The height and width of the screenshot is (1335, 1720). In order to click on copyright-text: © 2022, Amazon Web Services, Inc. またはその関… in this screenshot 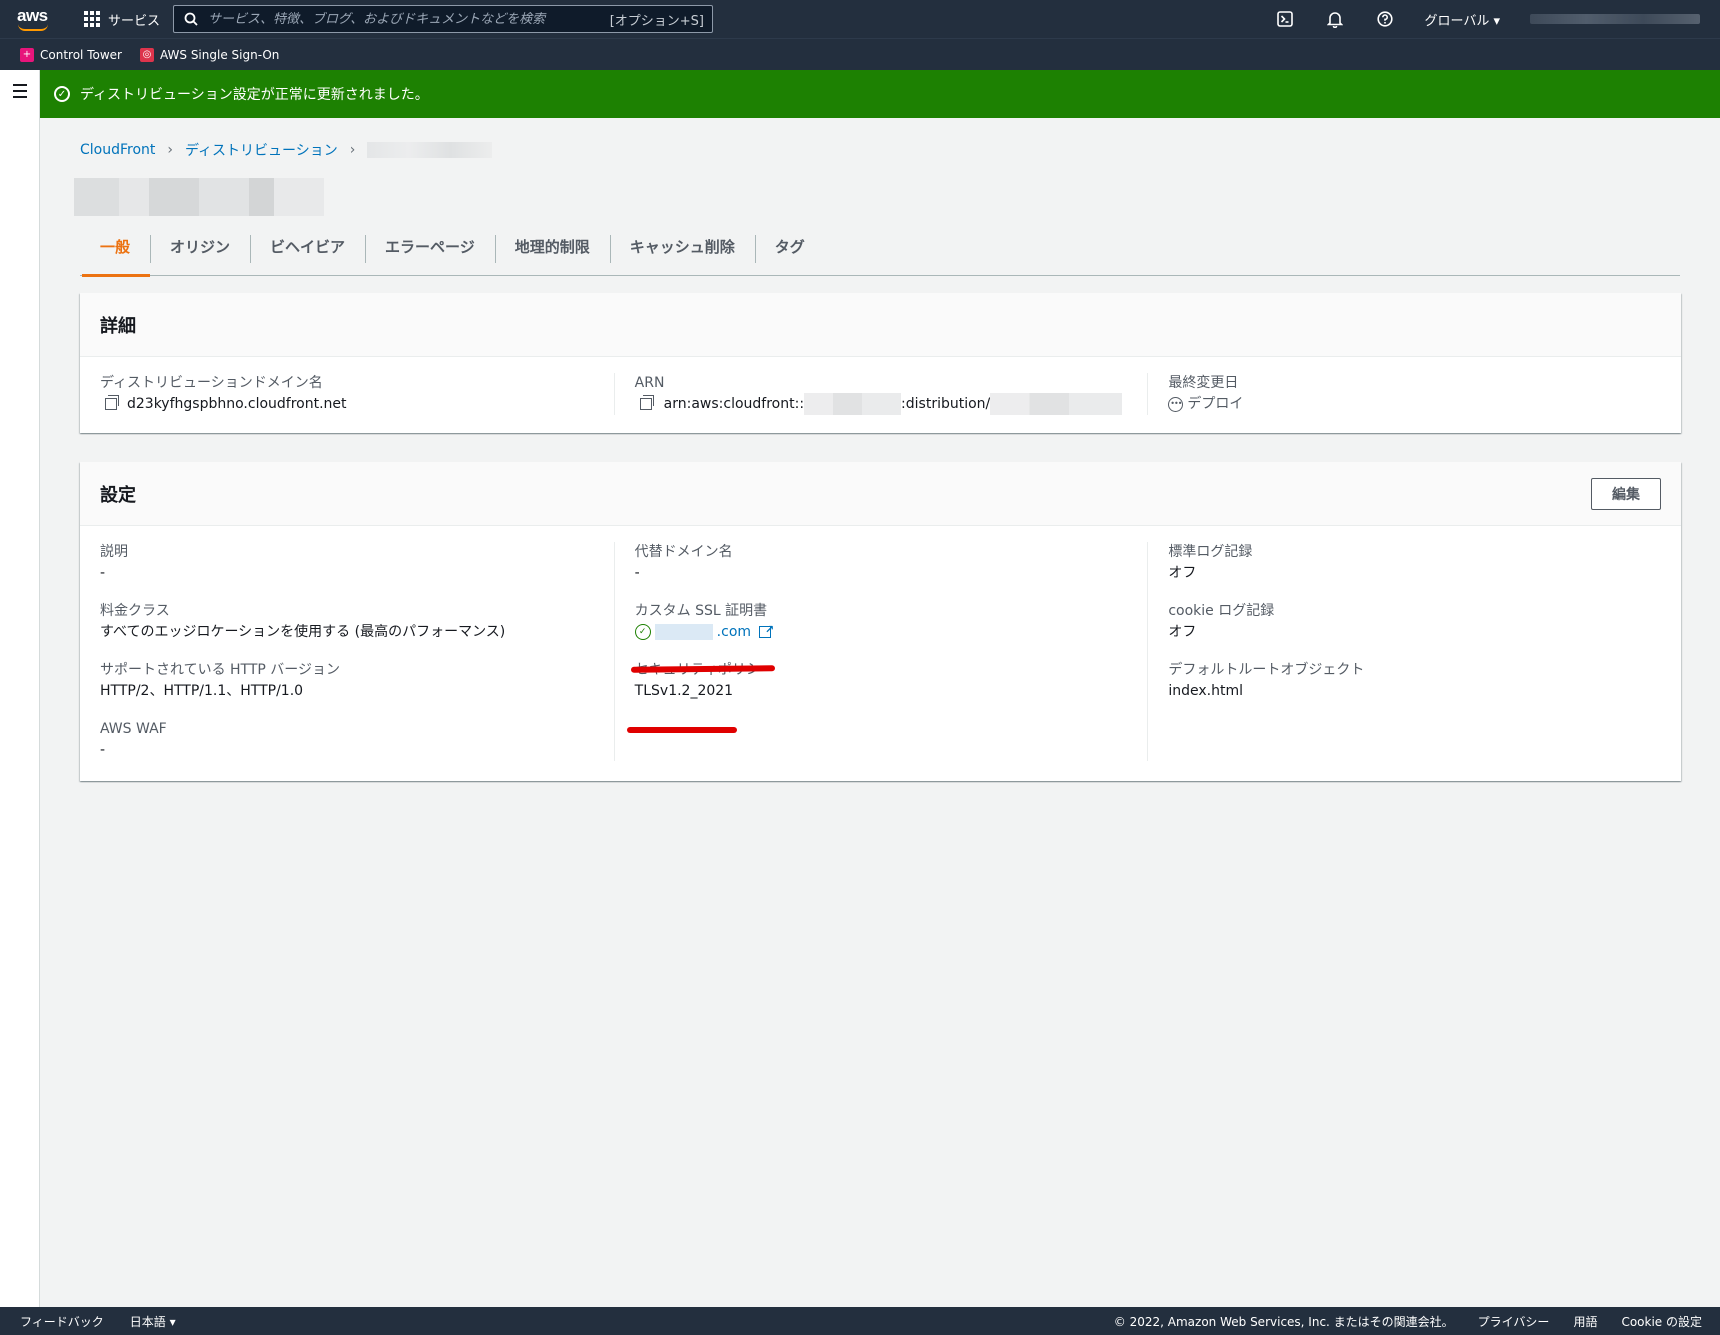, I will do `click(1283, 1321)`.